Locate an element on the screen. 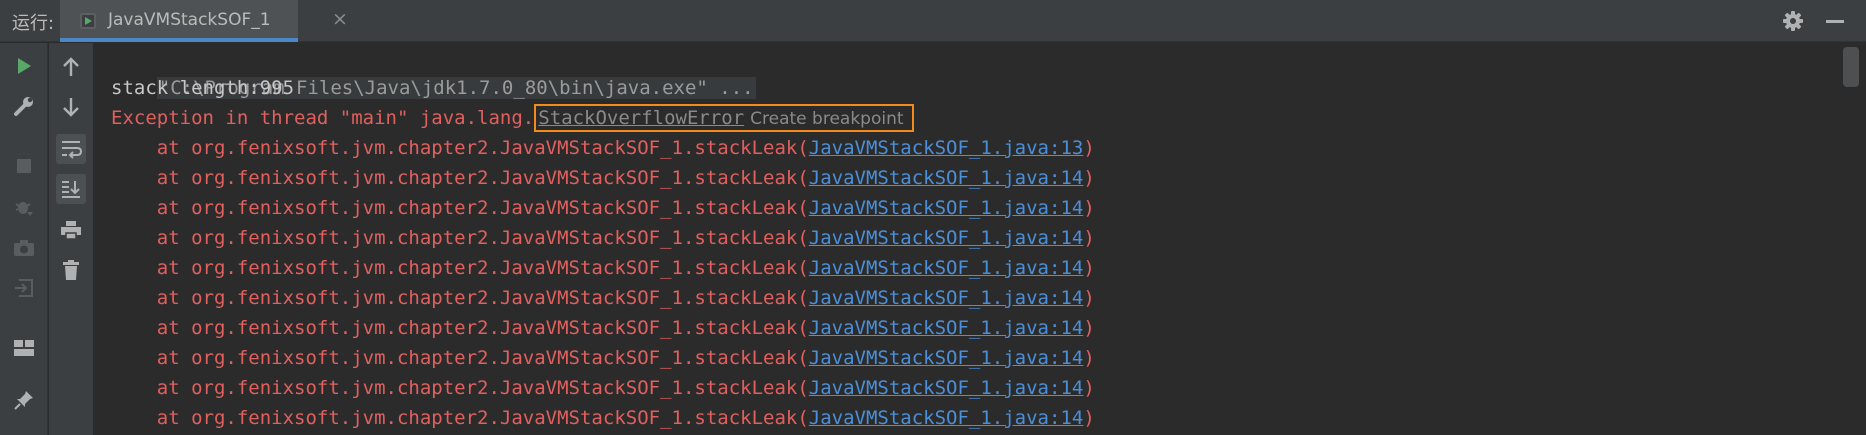 The width and height of the screenshot is (1866, 435). clear-all-button is located at coordinates (71, 270).